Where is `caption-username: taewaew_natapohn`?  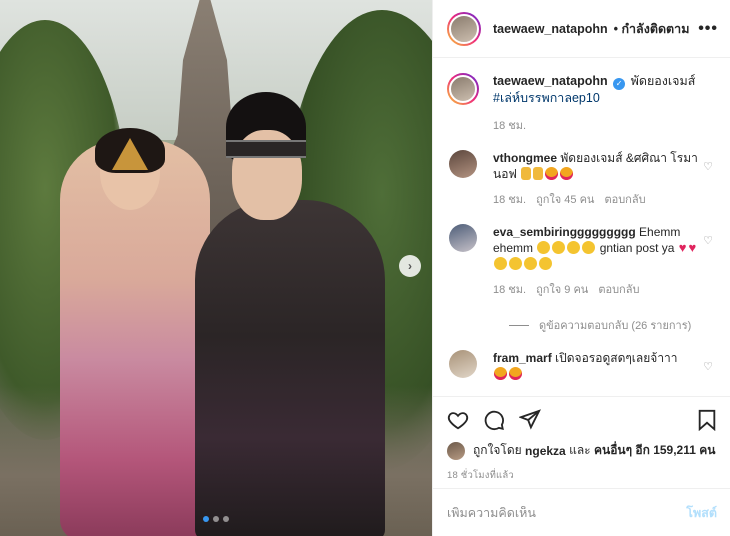
caption-username: taewaew_natapohn is located at coordinates (550, 81).